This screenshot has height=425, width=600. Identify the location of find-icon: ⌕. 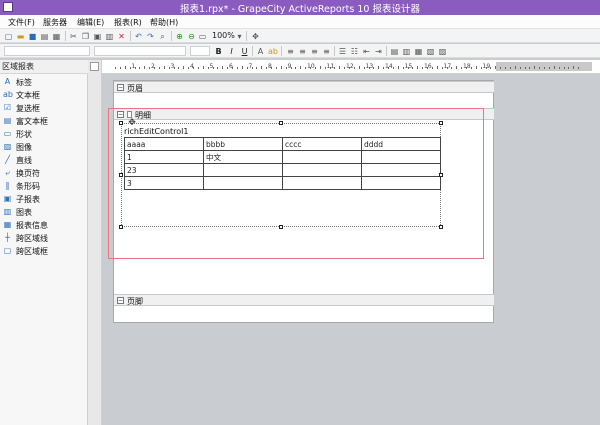
(162, 36).